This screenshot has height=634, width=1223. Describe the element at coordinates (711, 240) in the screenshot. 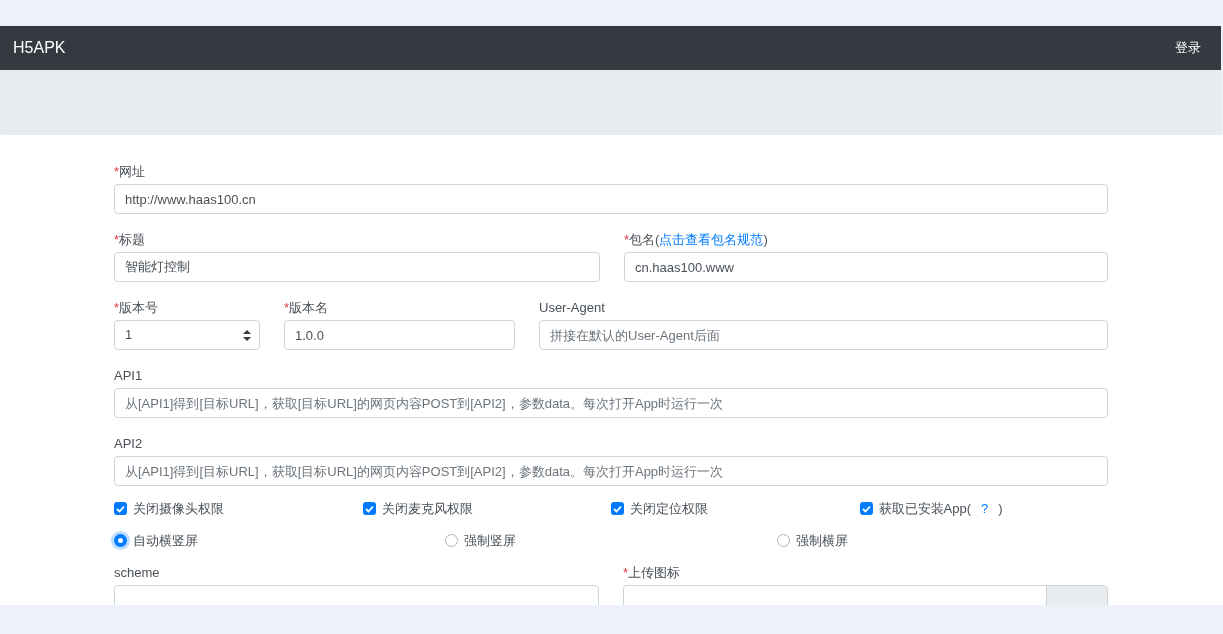

I see `package-rules-link: 点击查看包名规范` at that location.